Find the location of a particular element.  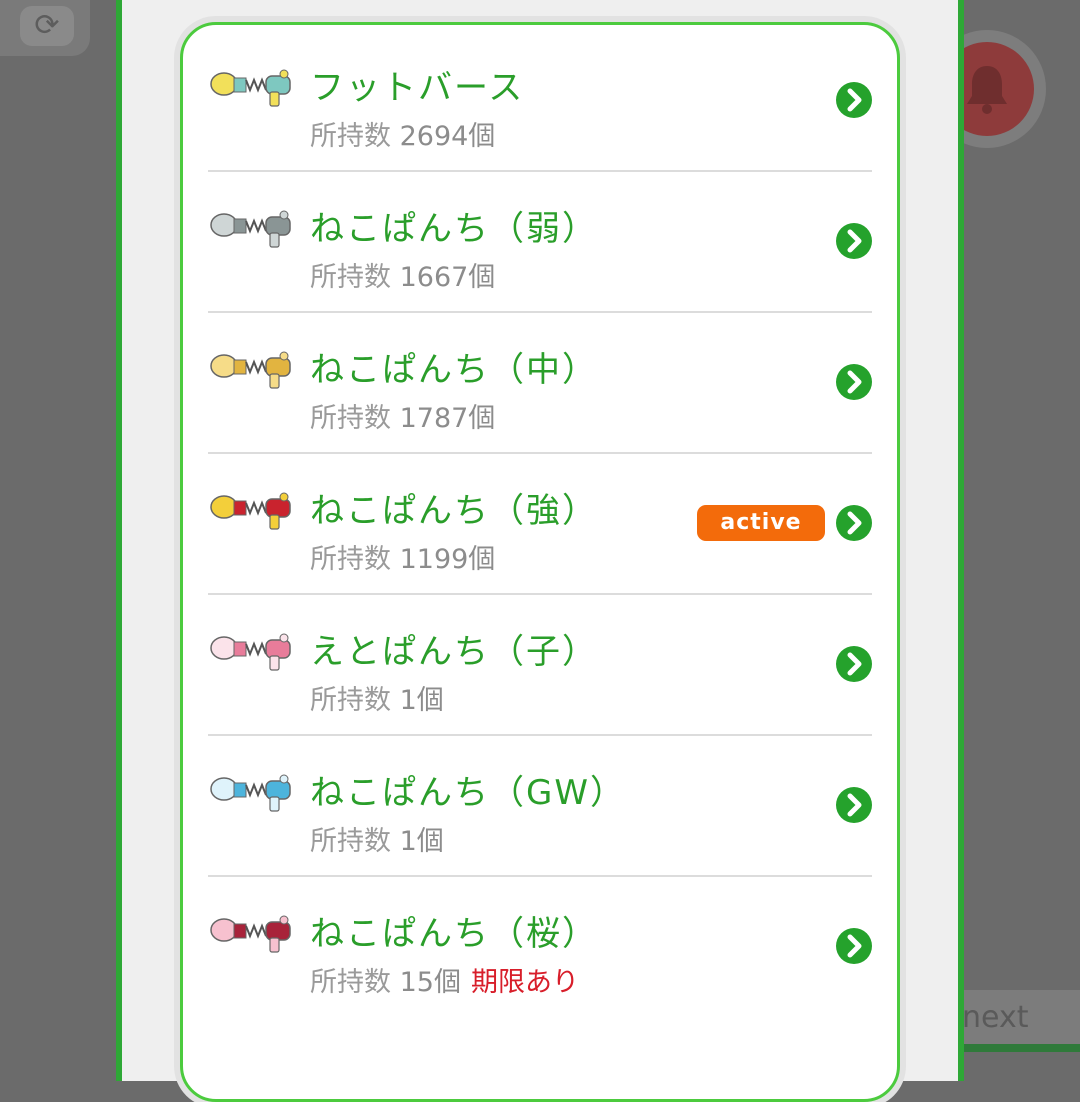

cat-punch-gray-icon is located at coordinates (250, 229).